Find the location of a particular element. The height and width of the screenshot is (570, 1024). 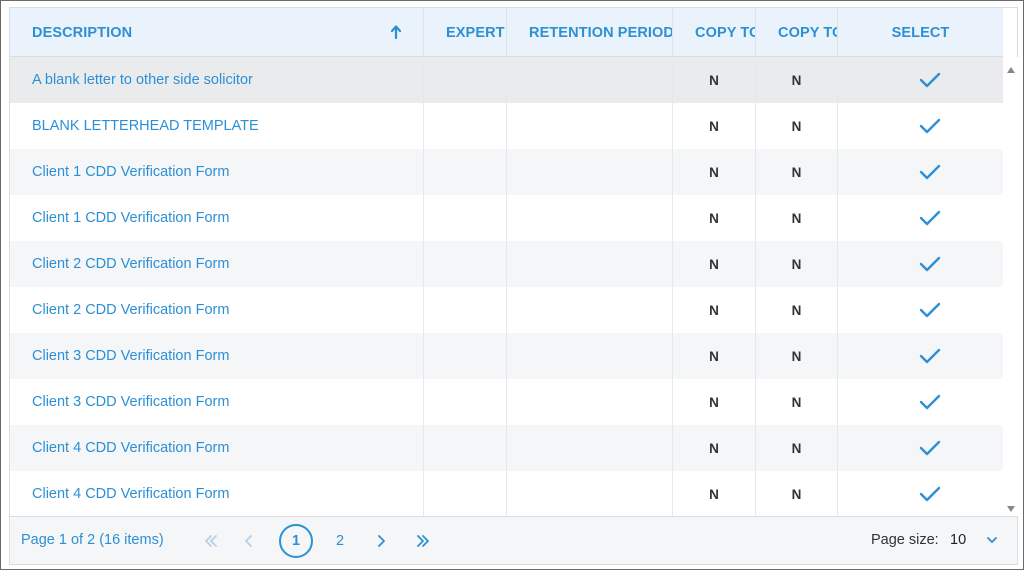

chevron-right-icon is located at coordinates (381, 541).